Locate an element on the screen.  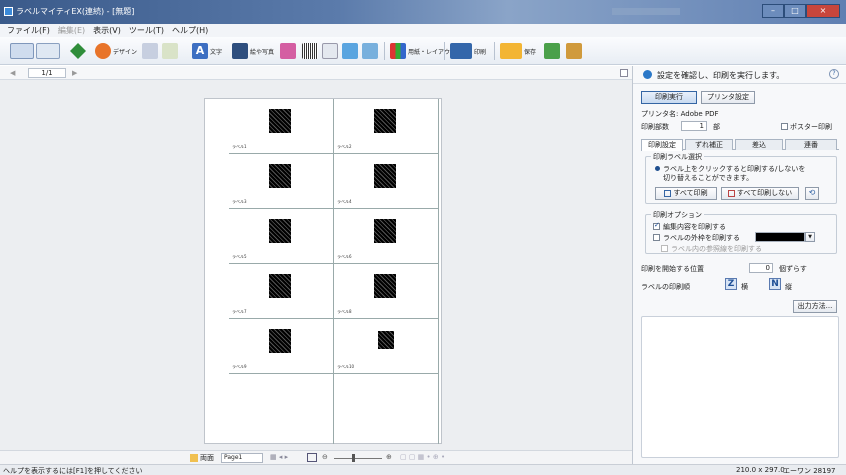
vertical-order-label: 縦 is located at coordinates (788, 287).